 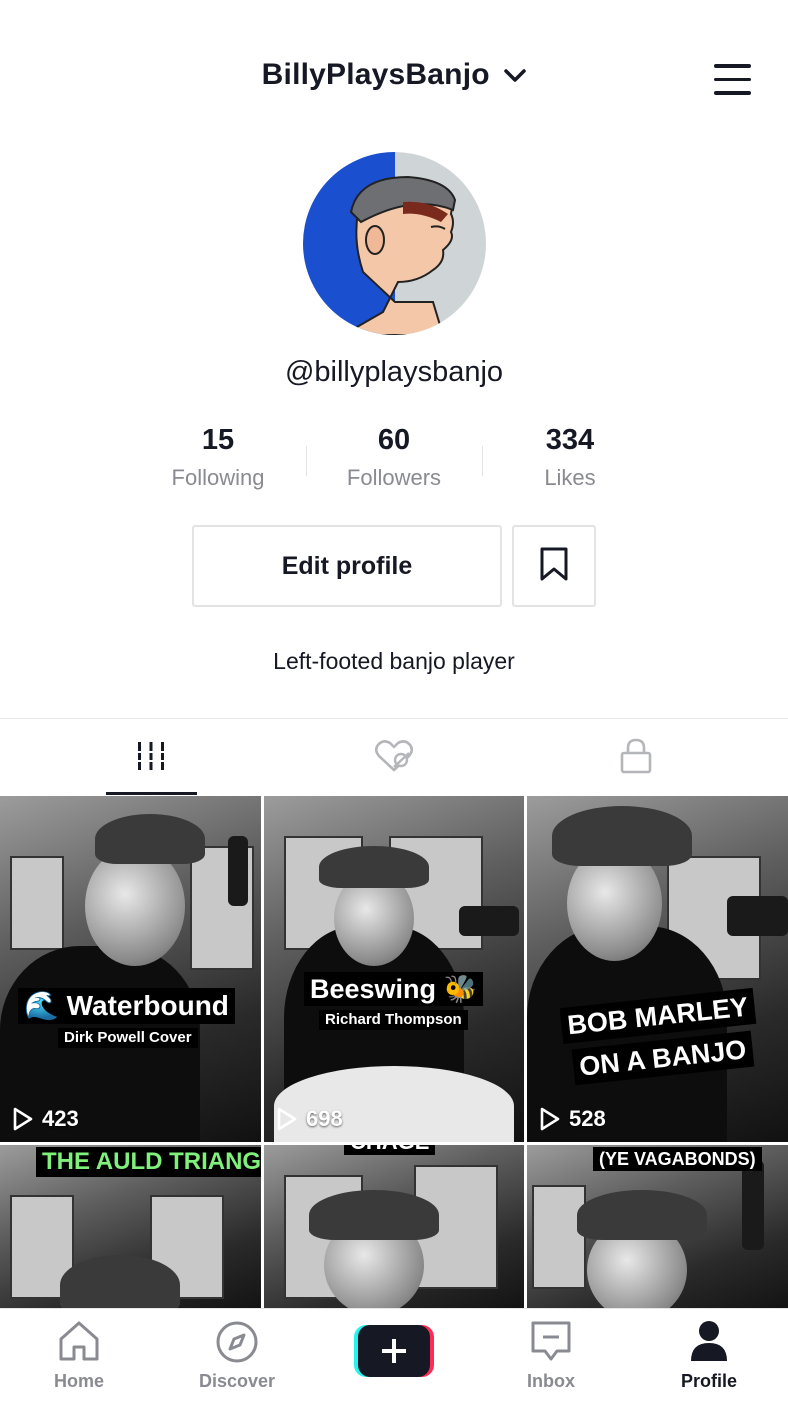 I want to click on bottom-navigation: Home Discover Inbox Profile, so click(x=394, y=1354).